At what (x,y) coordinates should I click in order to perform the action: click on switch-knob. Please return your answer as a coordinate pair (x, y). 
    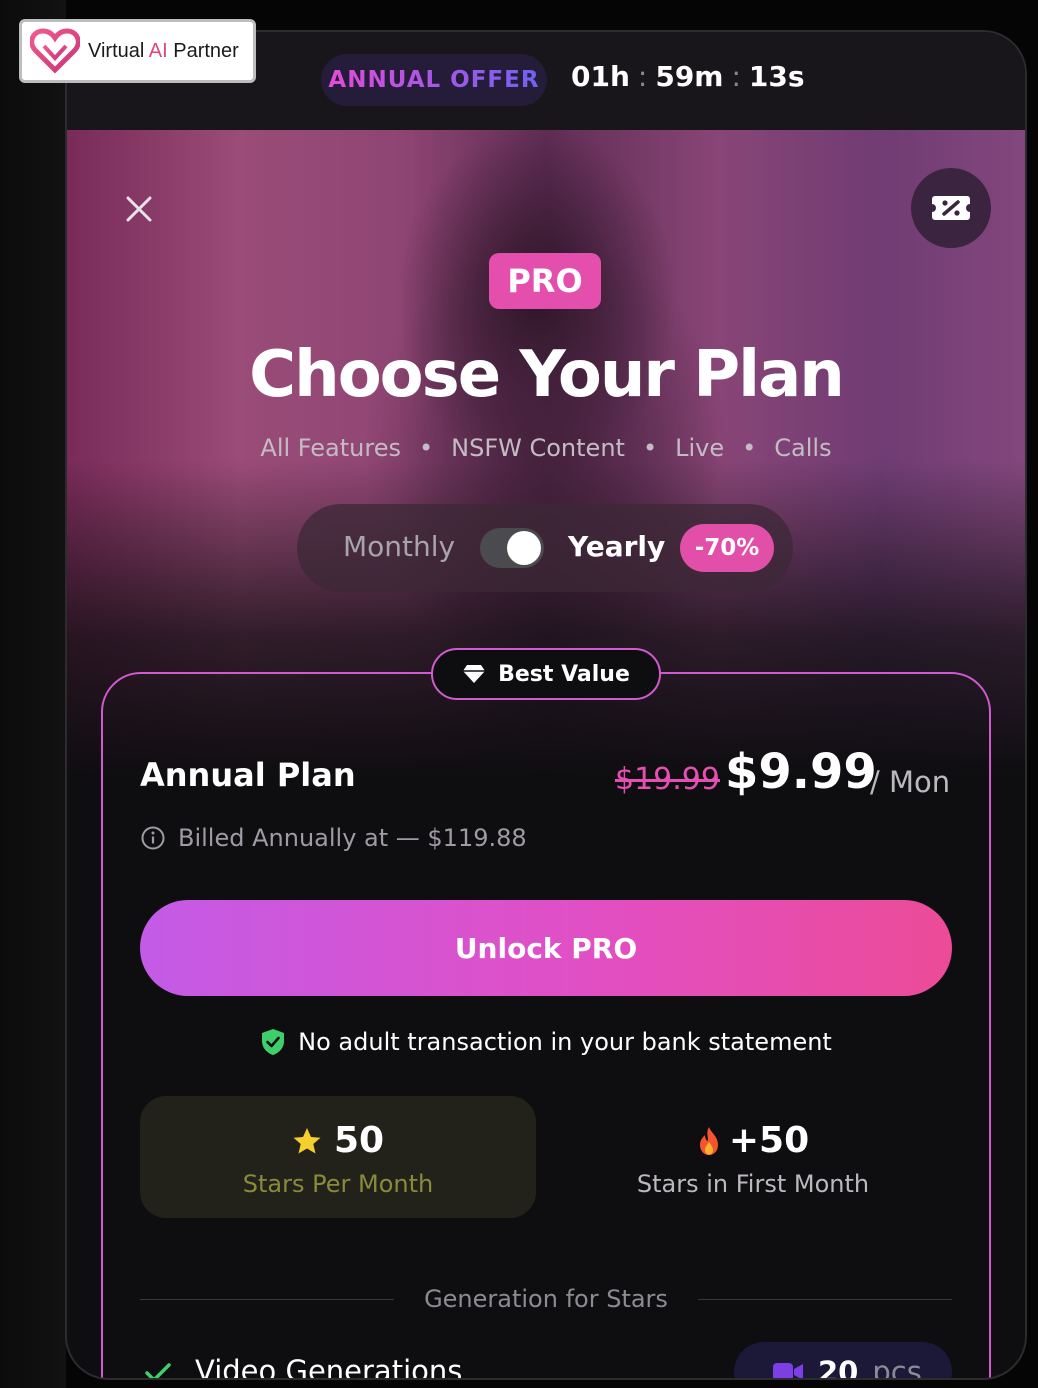
    Looking at the image, I should click on (524, 548).